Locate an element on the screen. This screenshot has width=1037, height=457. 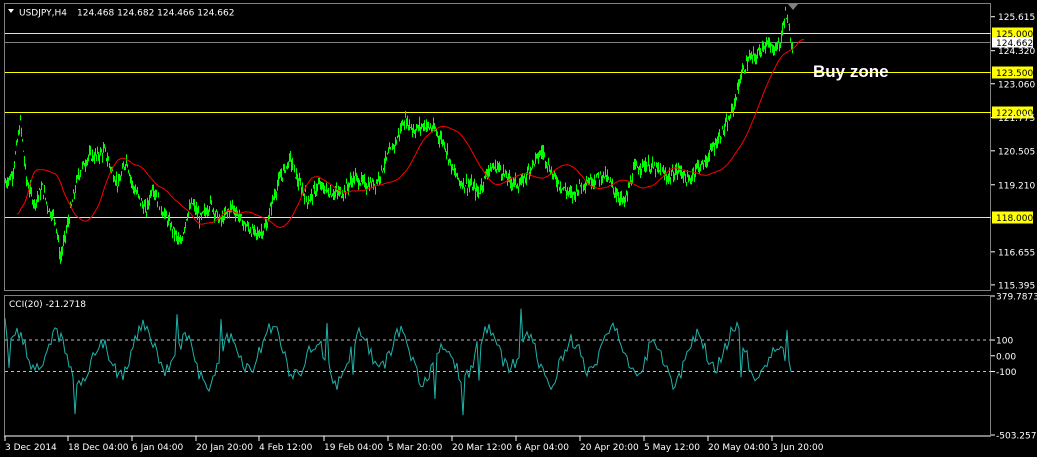
cci-title: CCI(20) -21.2718 is located at coordinates (47, 305).